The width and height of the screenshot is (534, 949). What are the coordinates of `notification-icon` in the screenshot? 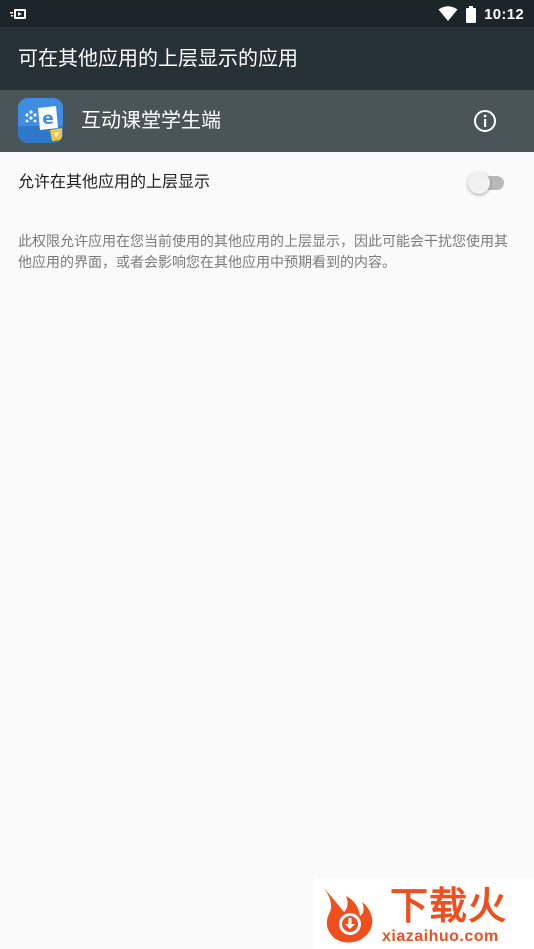 It's located at (19, 13).